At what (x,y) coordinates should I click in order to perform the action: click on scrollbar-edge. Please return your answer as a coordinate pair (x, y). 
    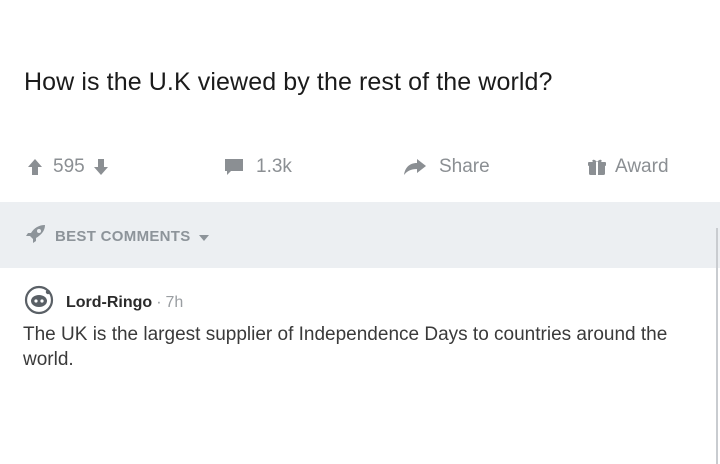
    Looking at the image, I should click on (717, 346).